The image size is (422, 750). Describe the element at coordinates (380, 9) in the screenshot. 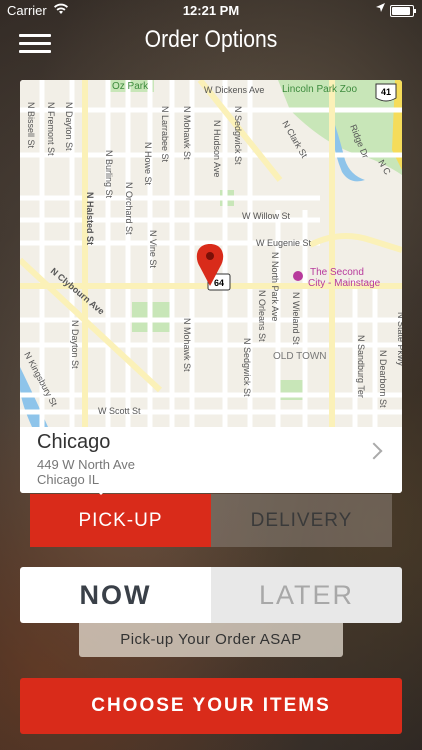

I see `location-arrow-icon` at that location.